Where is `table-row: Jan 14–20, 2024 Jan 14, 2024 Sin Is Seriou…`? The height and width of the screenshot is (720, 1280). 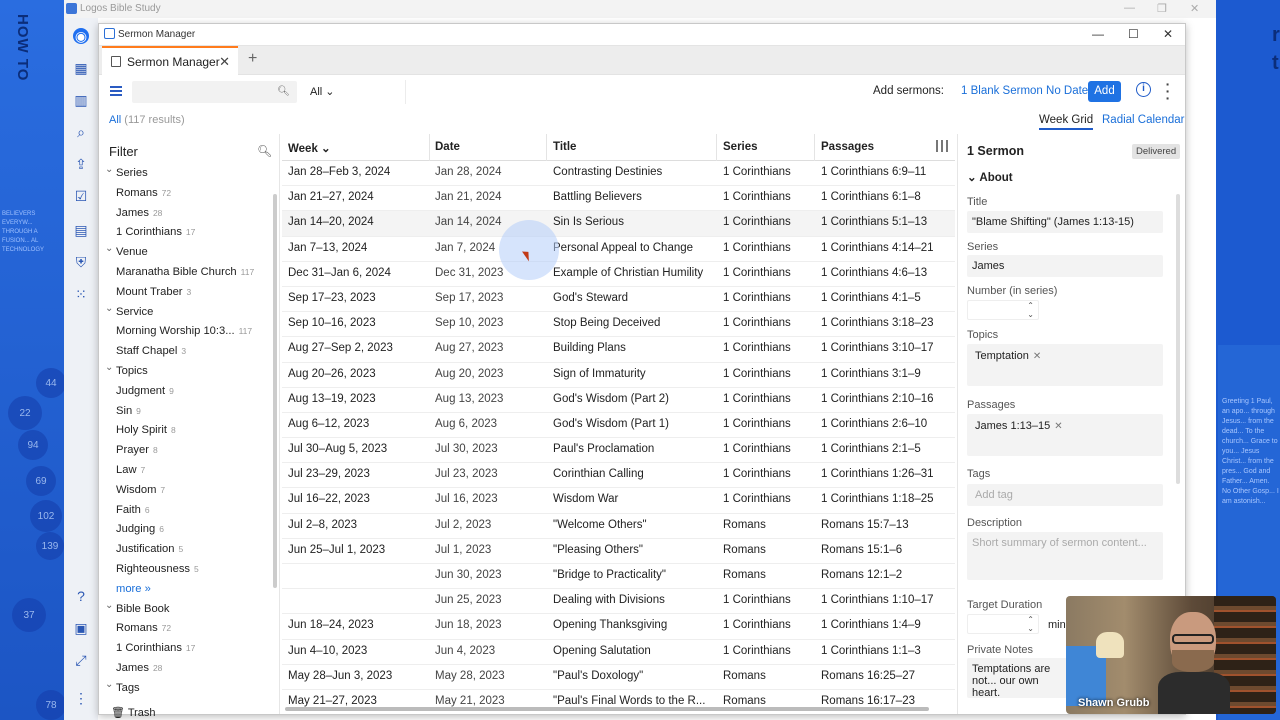 table-row: Jan 14–20, 2024 Jan 14, 2024 Sin Is Seriou… is located at coordinates (618, 224).